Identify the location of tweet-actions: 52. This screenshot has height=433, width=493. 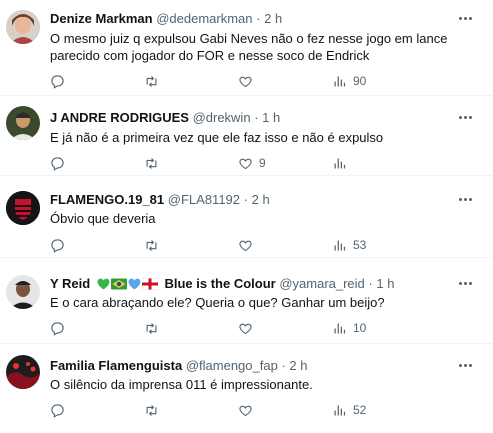
(270, 410).